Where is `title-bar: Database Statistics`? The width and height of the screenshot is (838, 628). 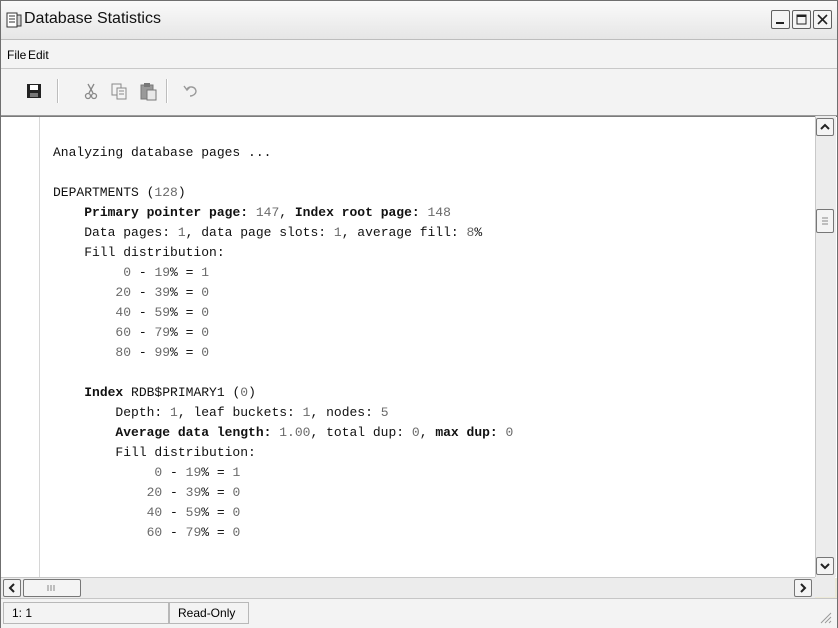
title-bar: Database Statistics is located at coordinates (419, 20).